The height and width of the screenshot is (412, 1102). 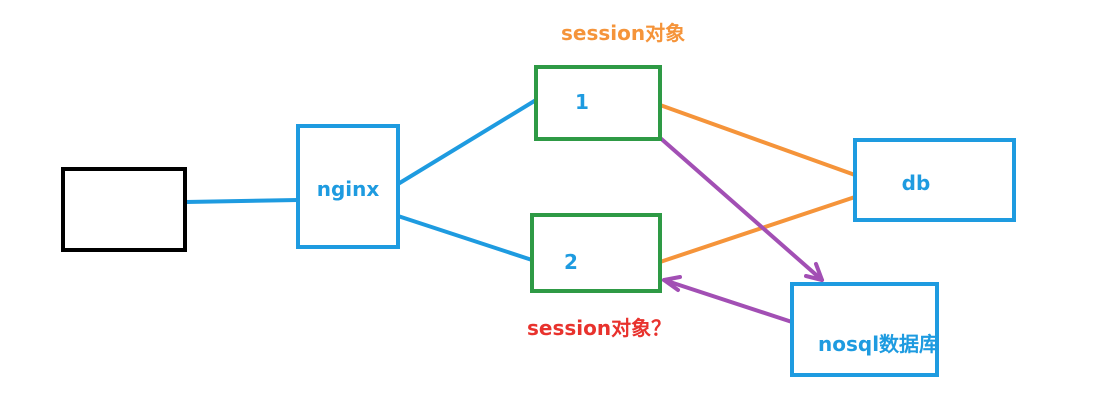 What do you see at coordinates (916, 183) in the screenshot?
I see `db-label: db` at bounding box center [916, 183].